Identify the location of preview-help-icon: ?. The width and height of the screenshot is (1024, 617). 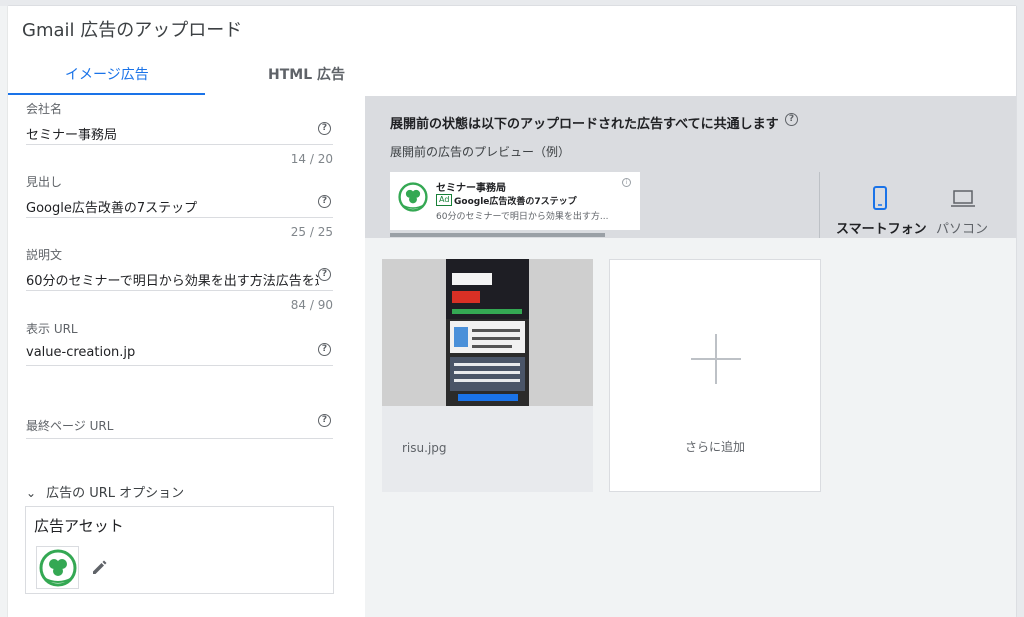
(791, 119).